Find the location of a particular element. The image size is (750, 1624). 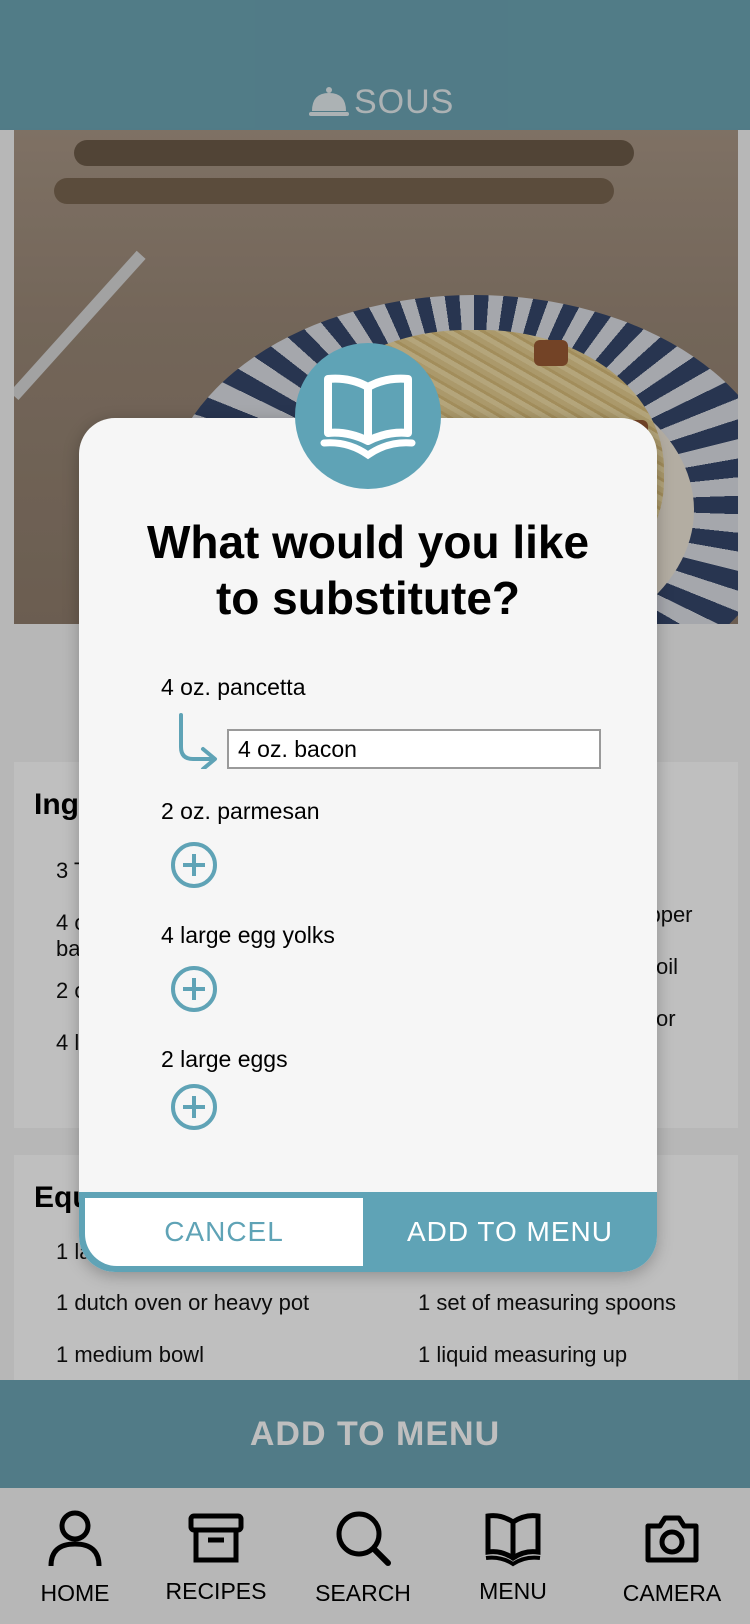

ingredient-label: 4 large egg yolks is located at coordinates (248, 935).